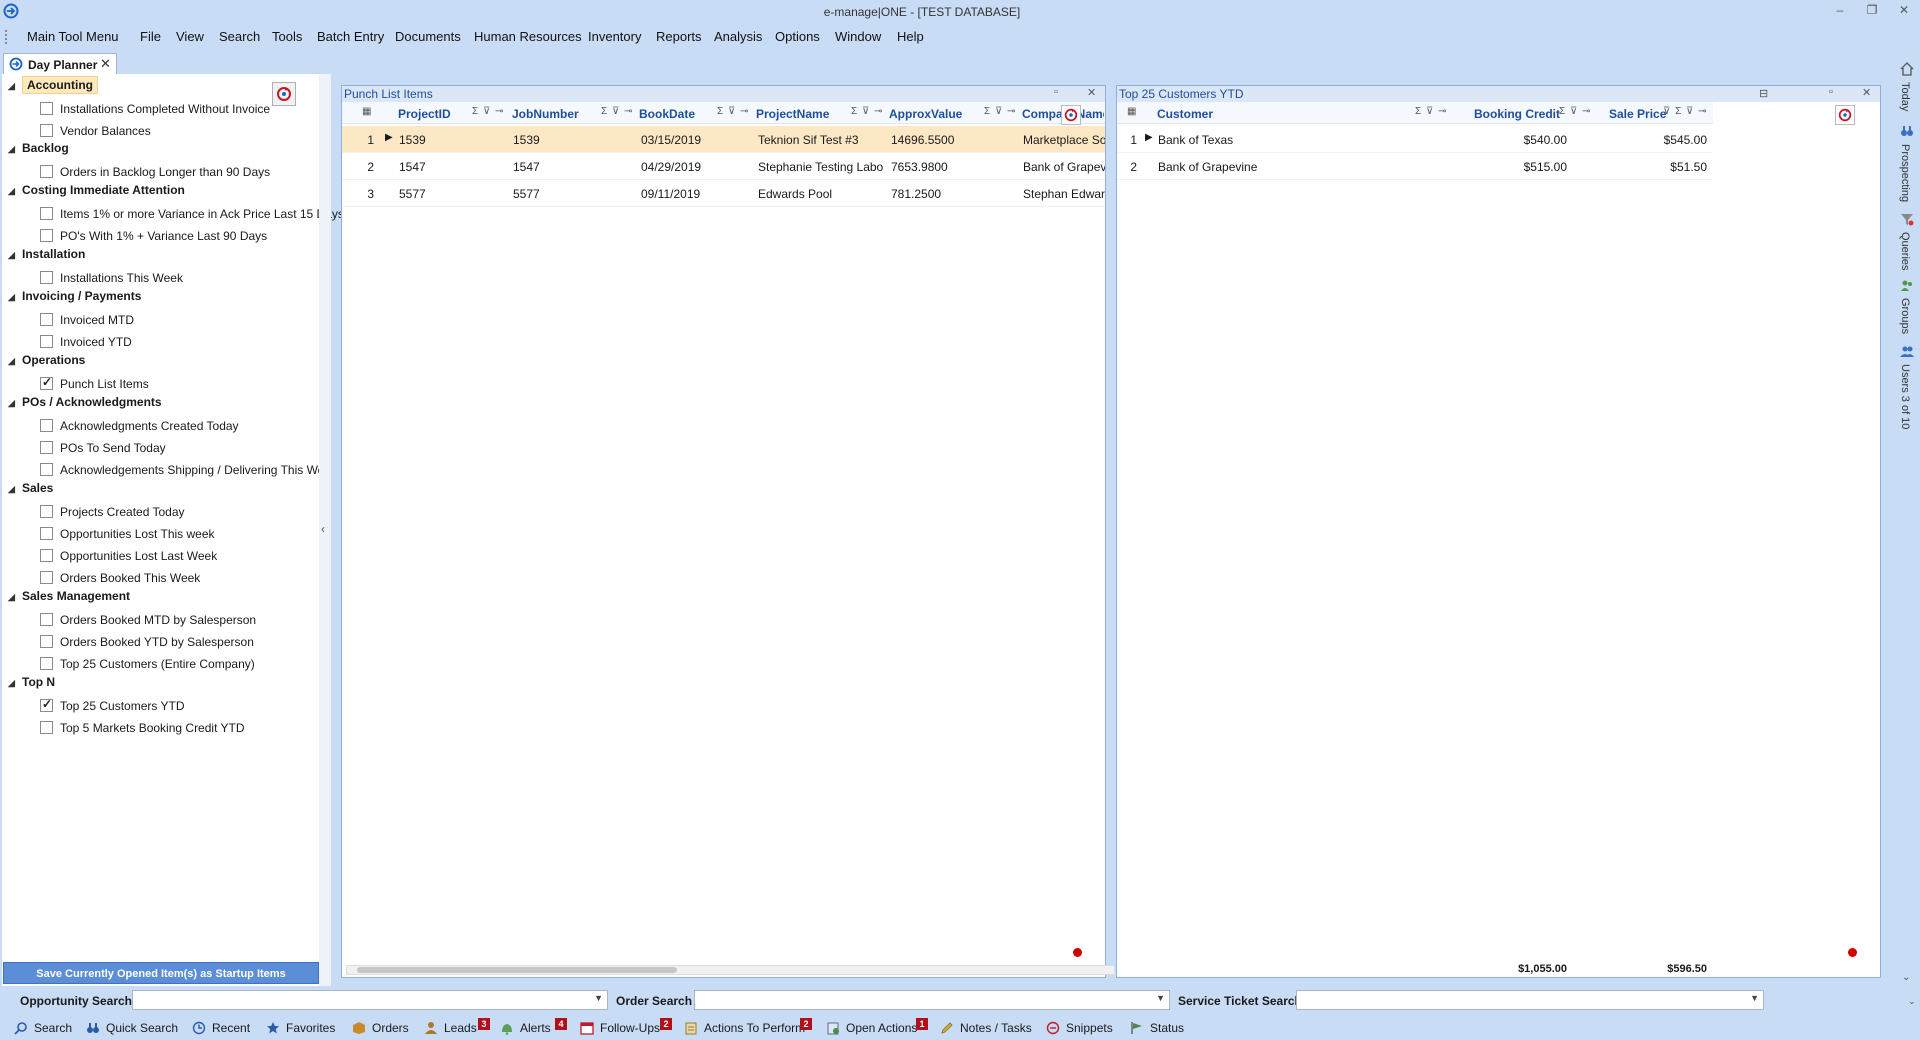 Image resolution: width=1920 pixels, height=1040 pixels. I want to click on menu-documents: Documents, so click(428, 36).